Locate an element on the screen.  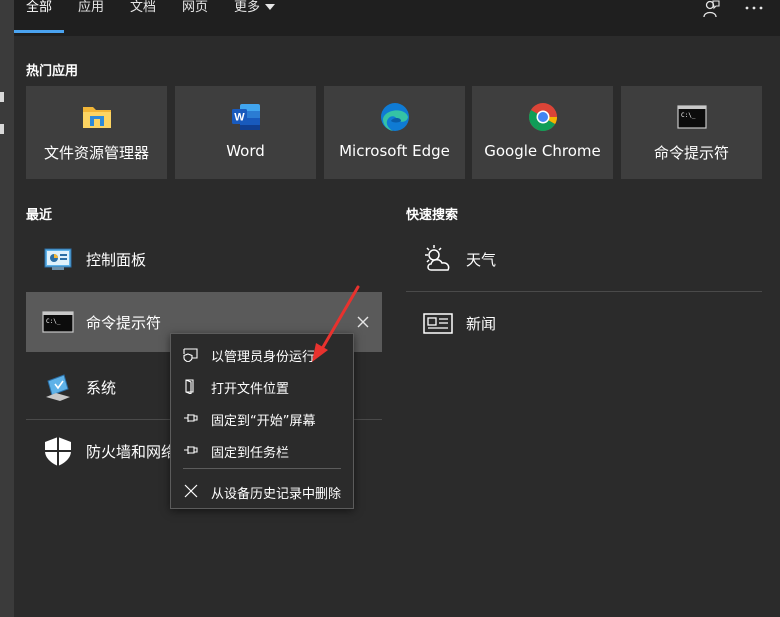
recent-title: 最近 is located at coordinates (39, 215).